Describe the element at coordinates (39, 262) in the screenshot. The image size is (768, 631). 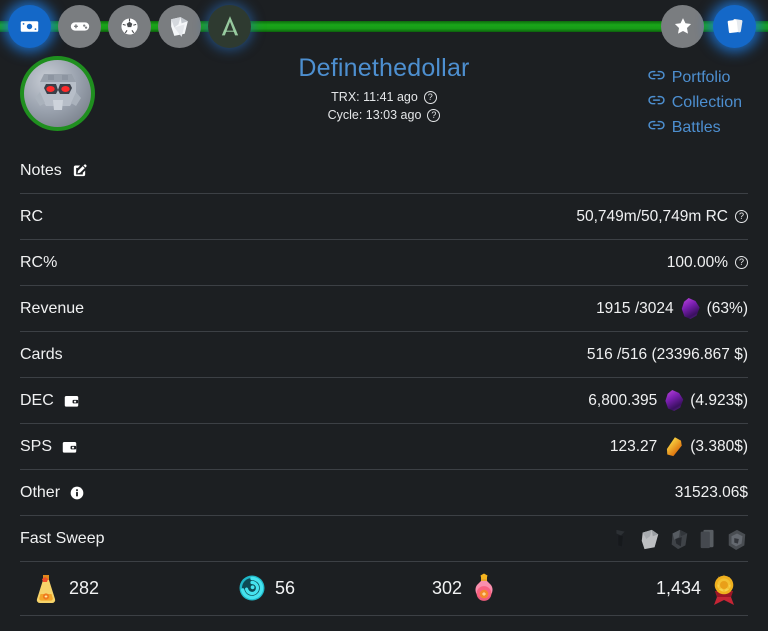
I see `row-rc-percent-label: RC%` at that location.